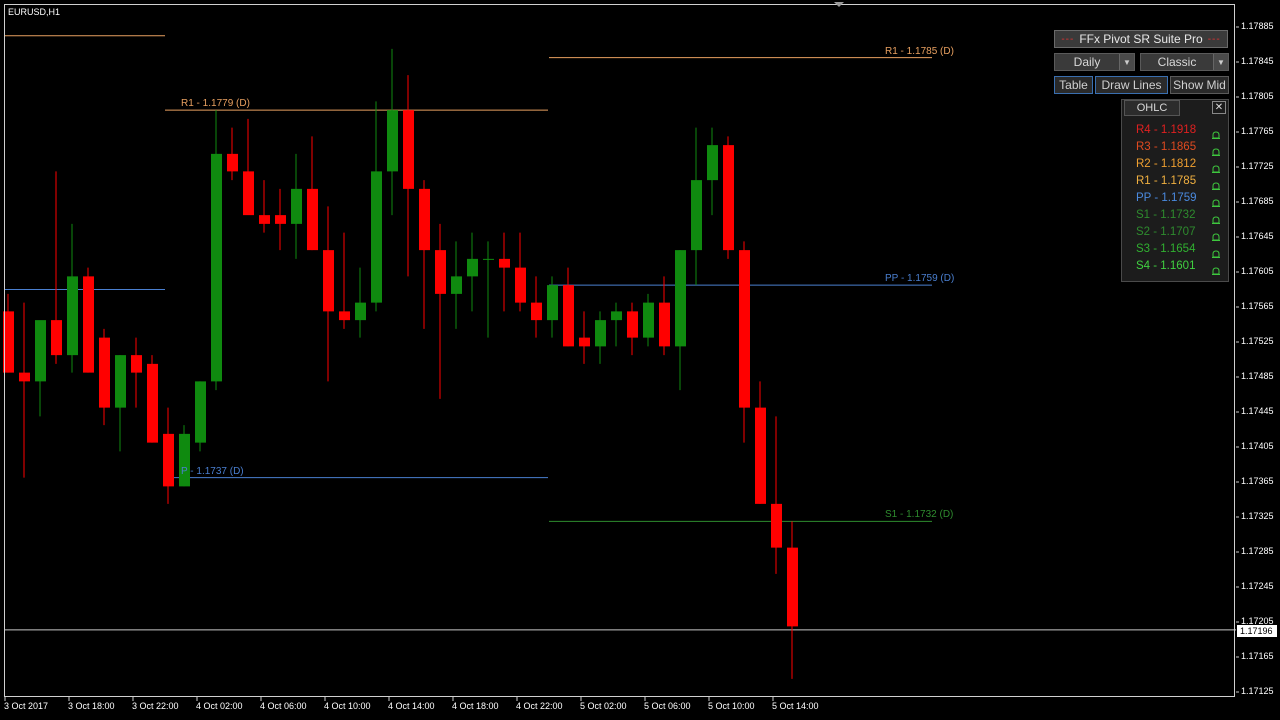  I want to click on time-tick-label: 4 Oct 14:00, so click(411, 706).